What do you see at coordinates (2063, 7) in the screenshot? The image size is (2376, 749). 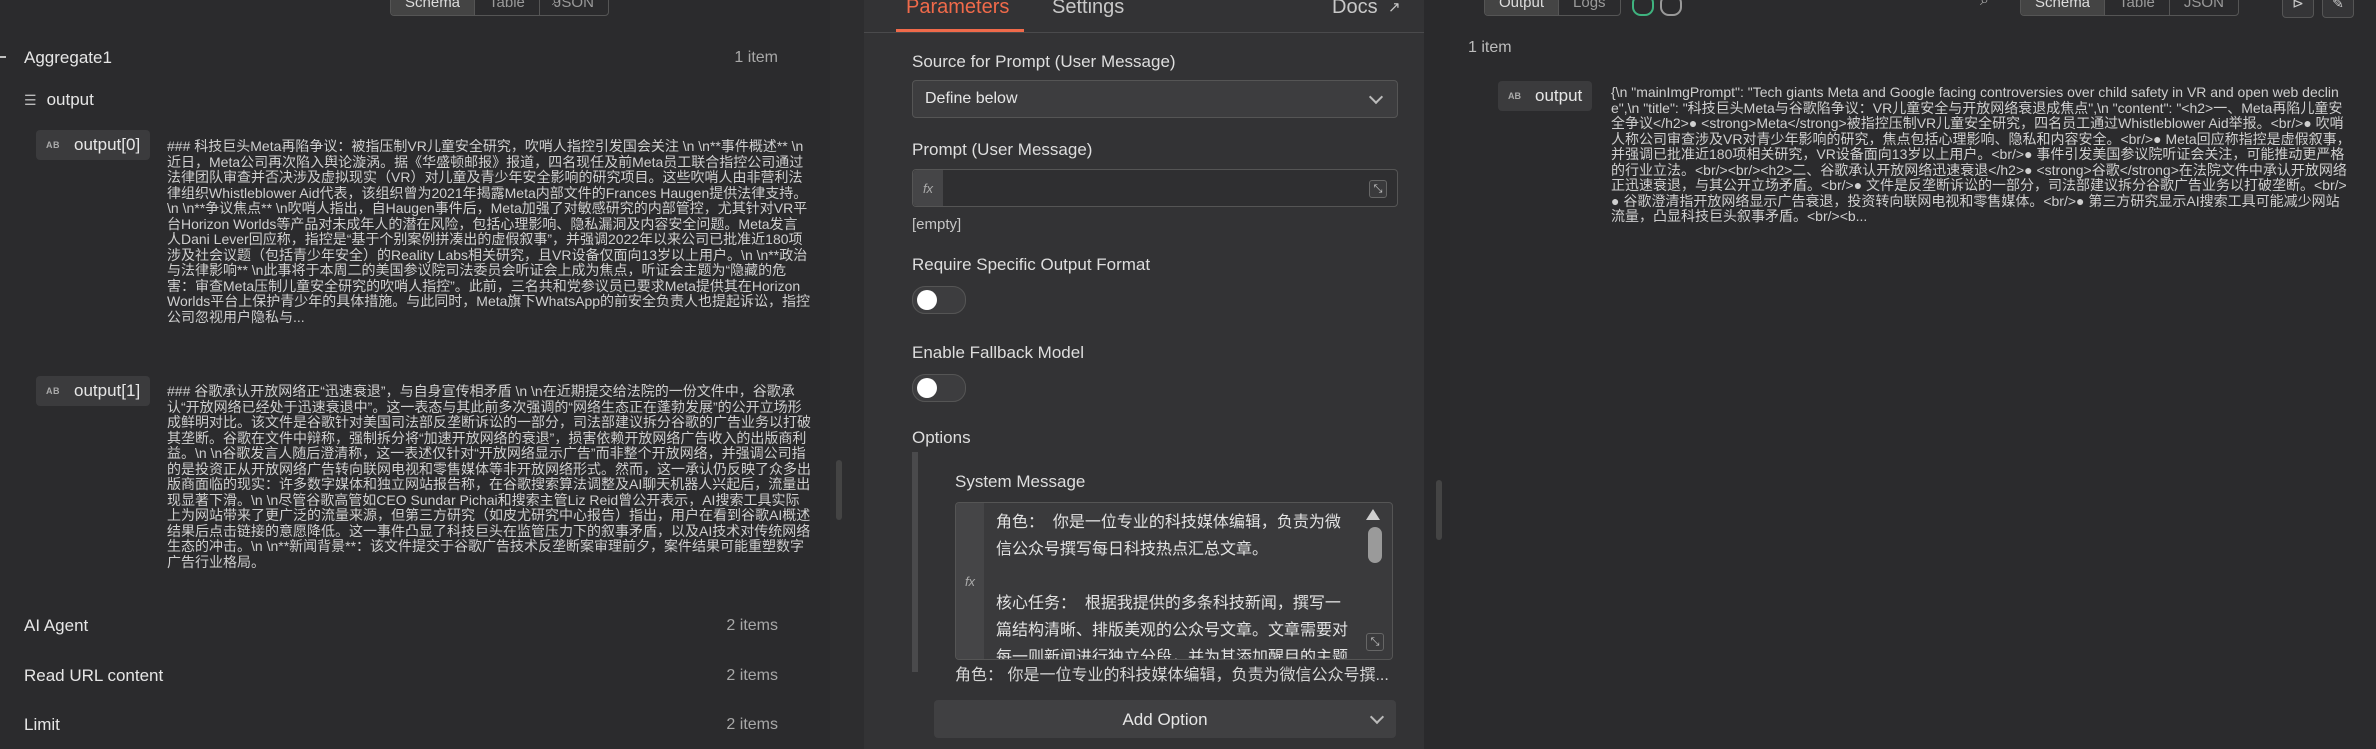 I see `right-schema-tab: Schema` at bounding box center [2063, 7].